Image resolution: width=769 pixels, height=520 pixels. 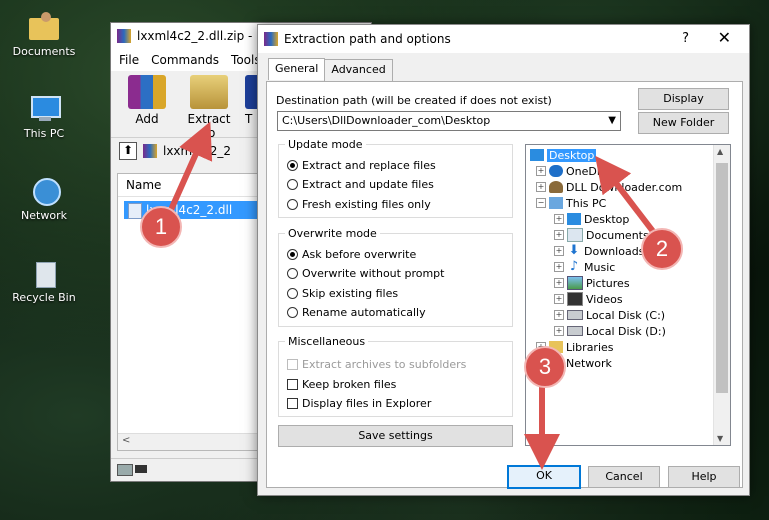 I want to click on annotation-badge-2: 2, so click(x=662, y=249).